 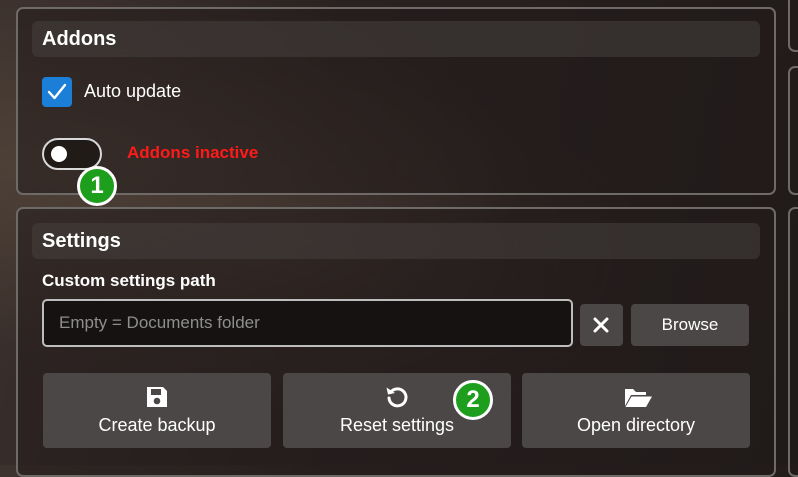 What do you see at coordinates (636, 425) in the screenshot?
I see `open-directory-label: Open directory` at bounding box center [636, 425].